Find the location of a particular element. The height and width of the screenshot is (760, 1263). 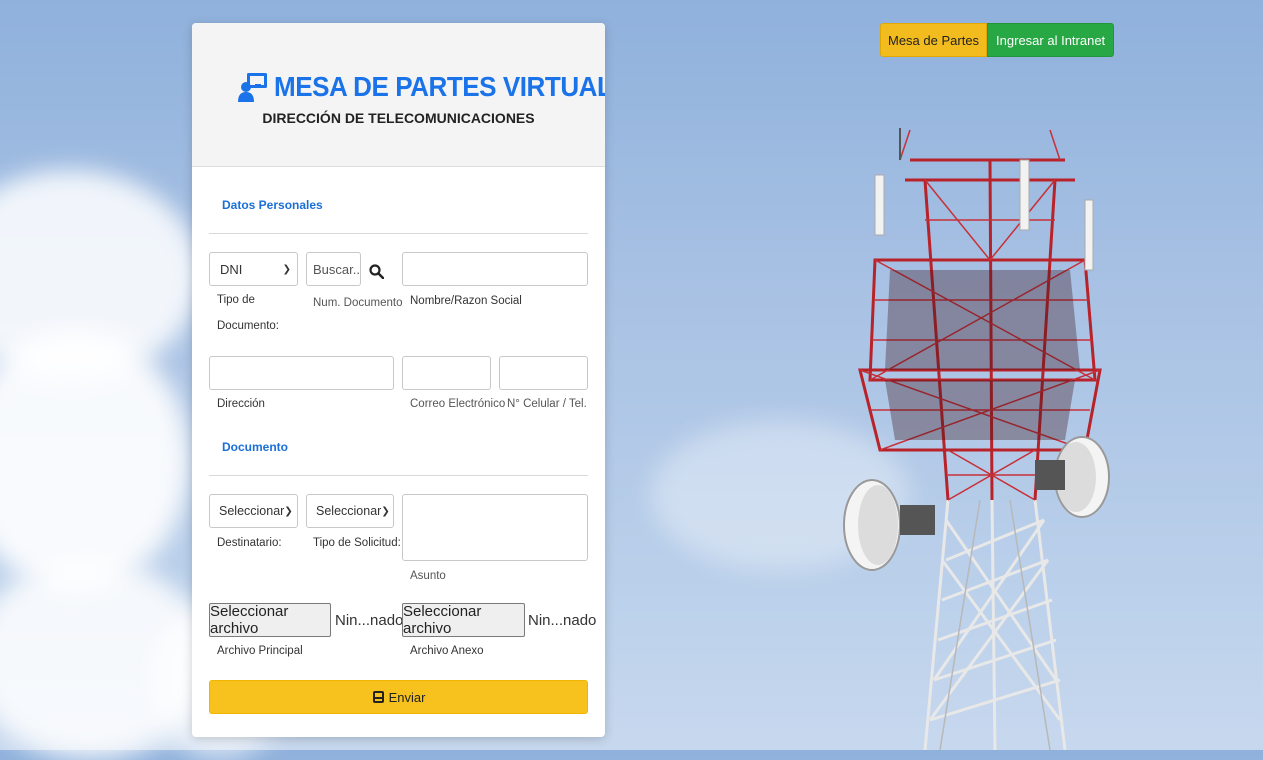

mesa-de-partes-button: Mesa de Partes is located at coordinates (934, 40).